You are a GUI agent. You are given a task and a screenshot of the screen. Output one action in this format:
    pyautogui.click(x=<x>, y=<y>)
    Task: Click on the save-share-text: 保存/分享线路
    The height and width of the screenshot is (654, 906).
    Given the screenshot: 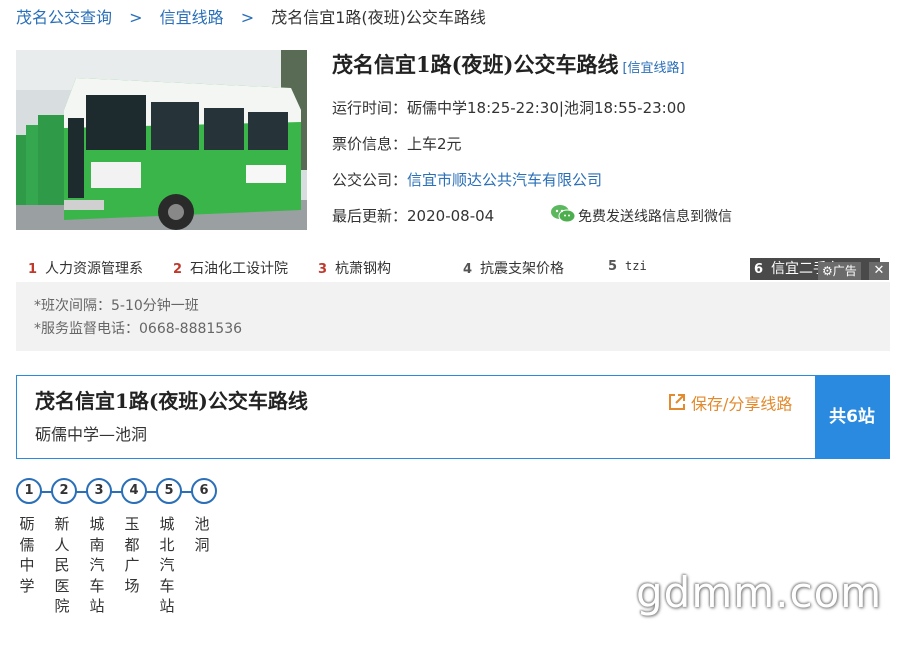 What is the action you would take?
    pyautogui.click(x=742, y=404)
    